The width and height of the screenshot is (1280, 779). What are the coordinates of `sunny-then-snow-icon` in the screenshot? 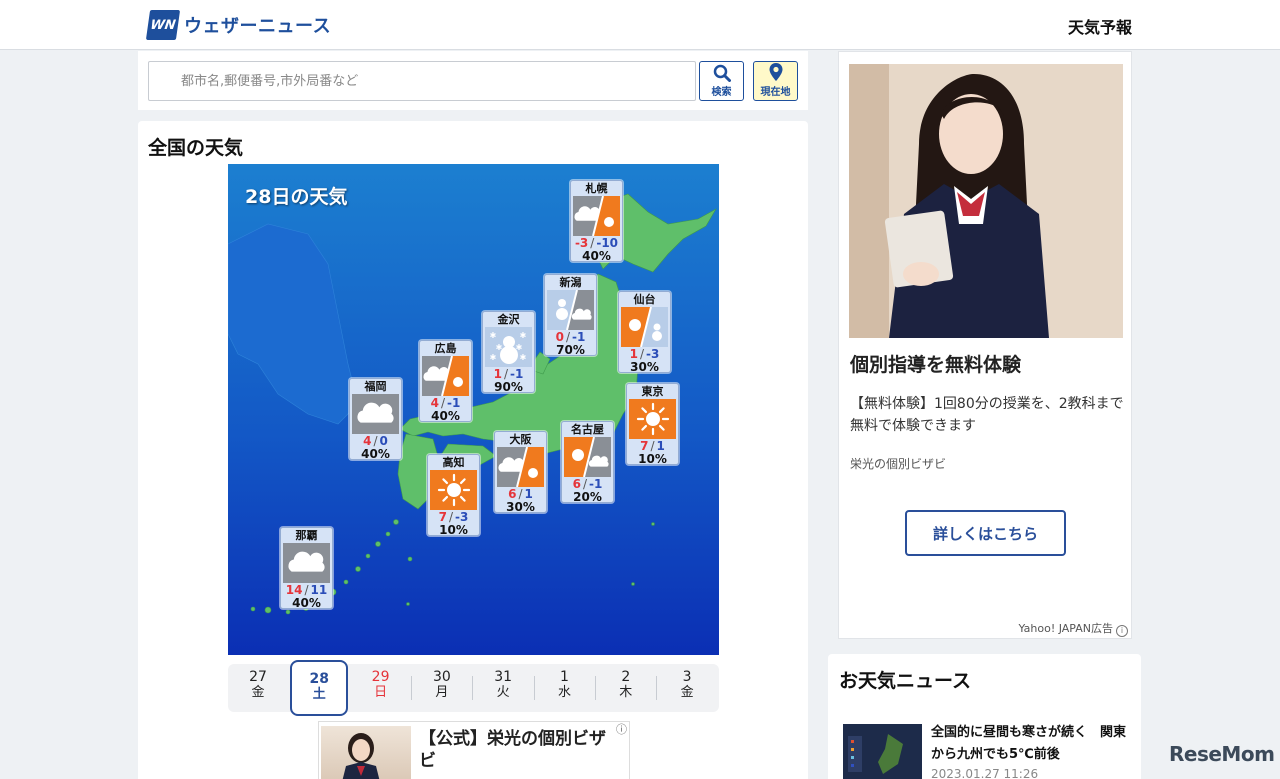 It's located at (644, 327).